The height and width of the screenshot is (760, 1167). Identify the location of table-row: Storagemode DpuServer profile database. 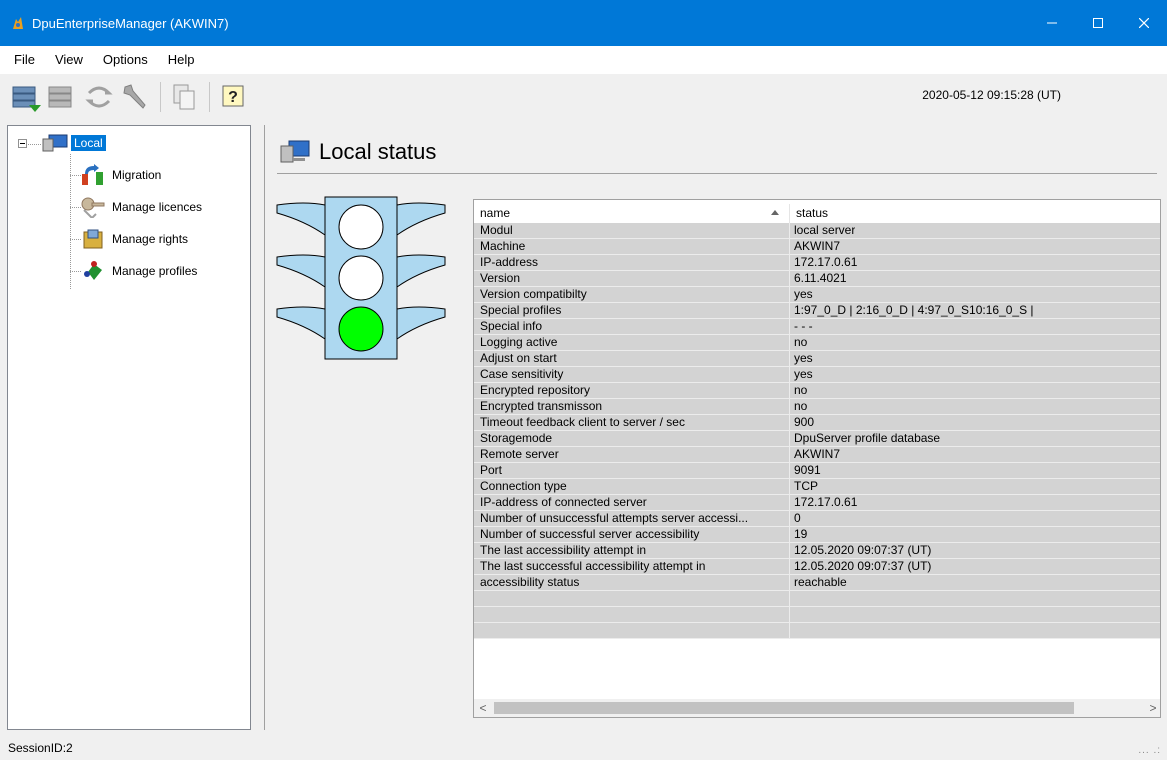
(817, 439).